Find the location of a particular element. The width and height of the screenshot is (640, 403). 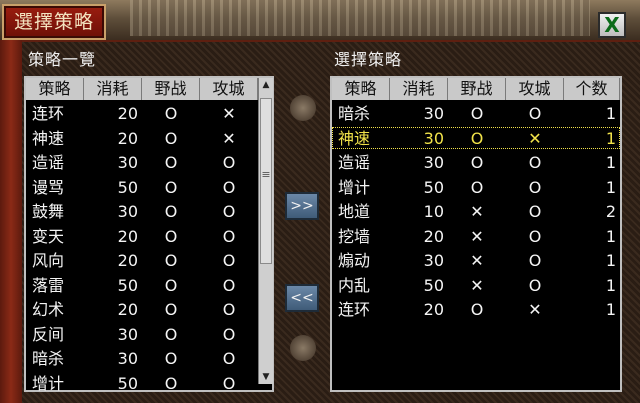

strategy-name: 落雷 is located at coordinates (48, 285).